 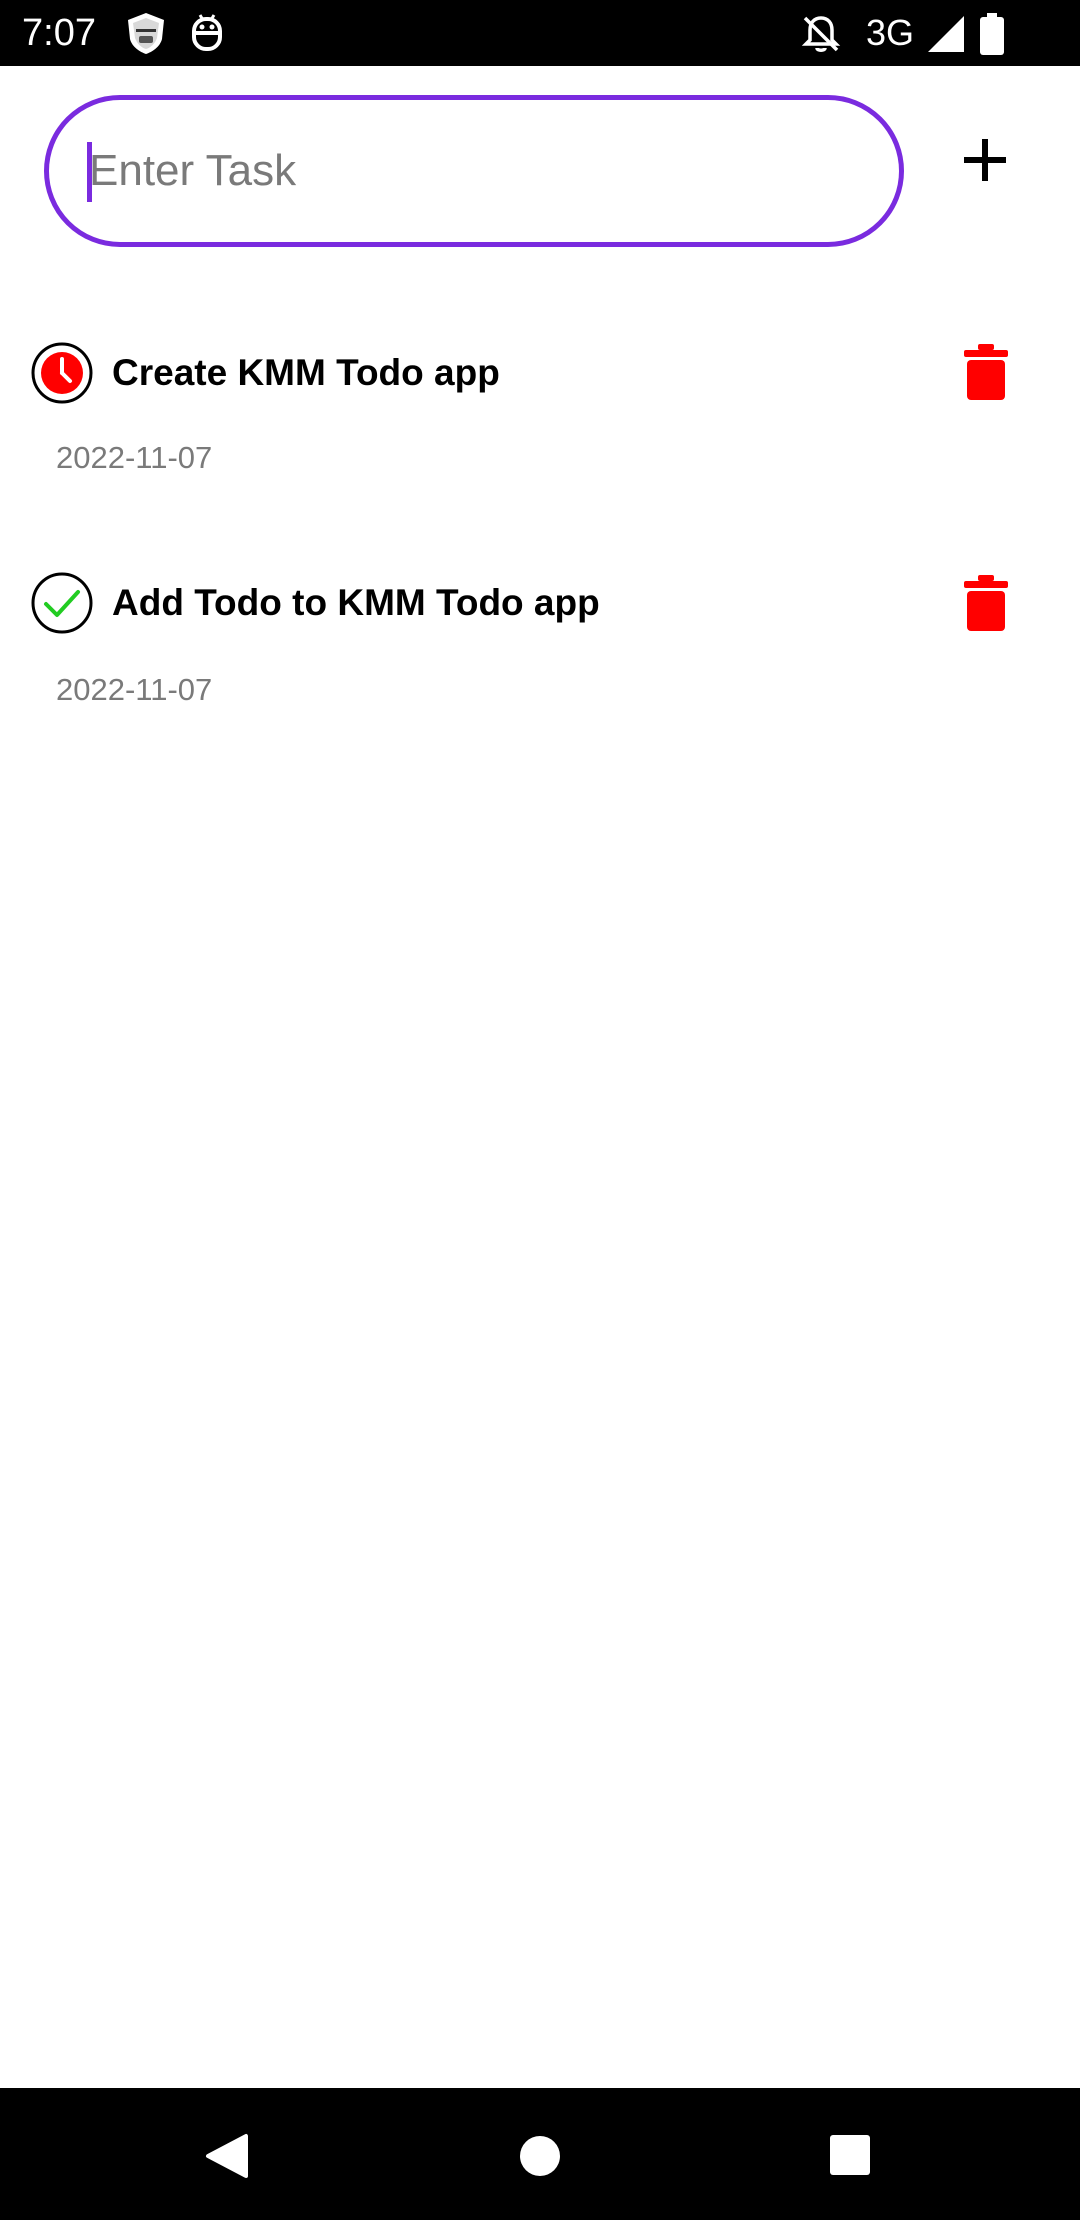 What do you see at coordinates (850, 2155) in the screenshot?
I see `recents-icon` at bounding box center [850, 2155].